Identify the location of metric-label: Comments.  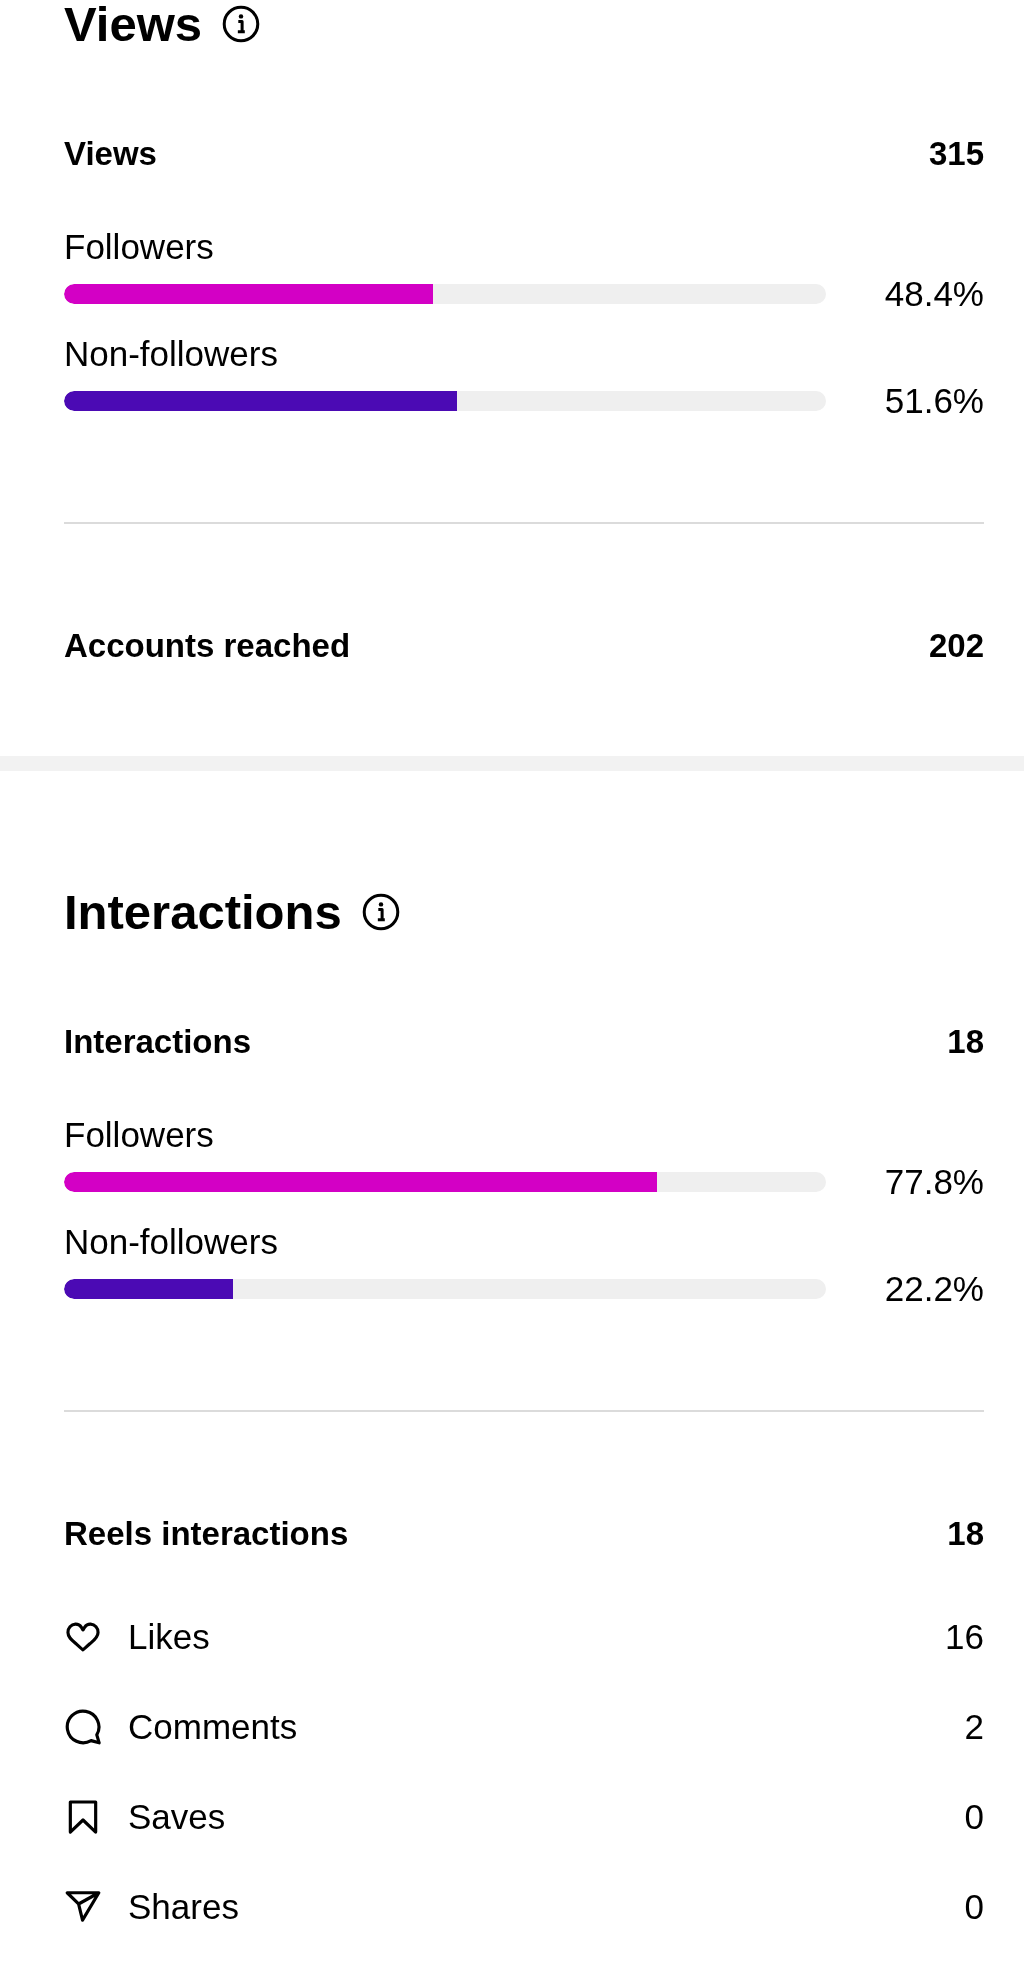
(213, 1727).